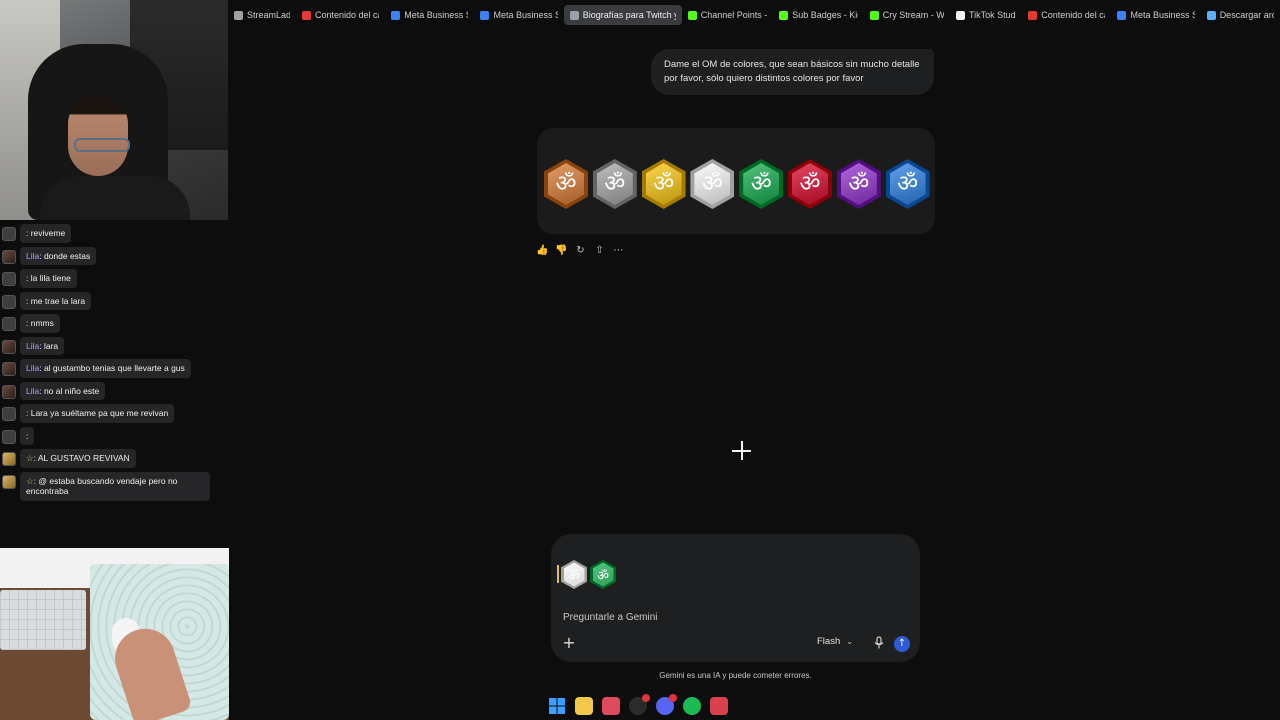 This screenshot has height=720, width=1280. What do you see at coordinates (992, 15) in the screenshot?
I see `bookmark-label: TikTok Studio` at bounding box center [992, 15].